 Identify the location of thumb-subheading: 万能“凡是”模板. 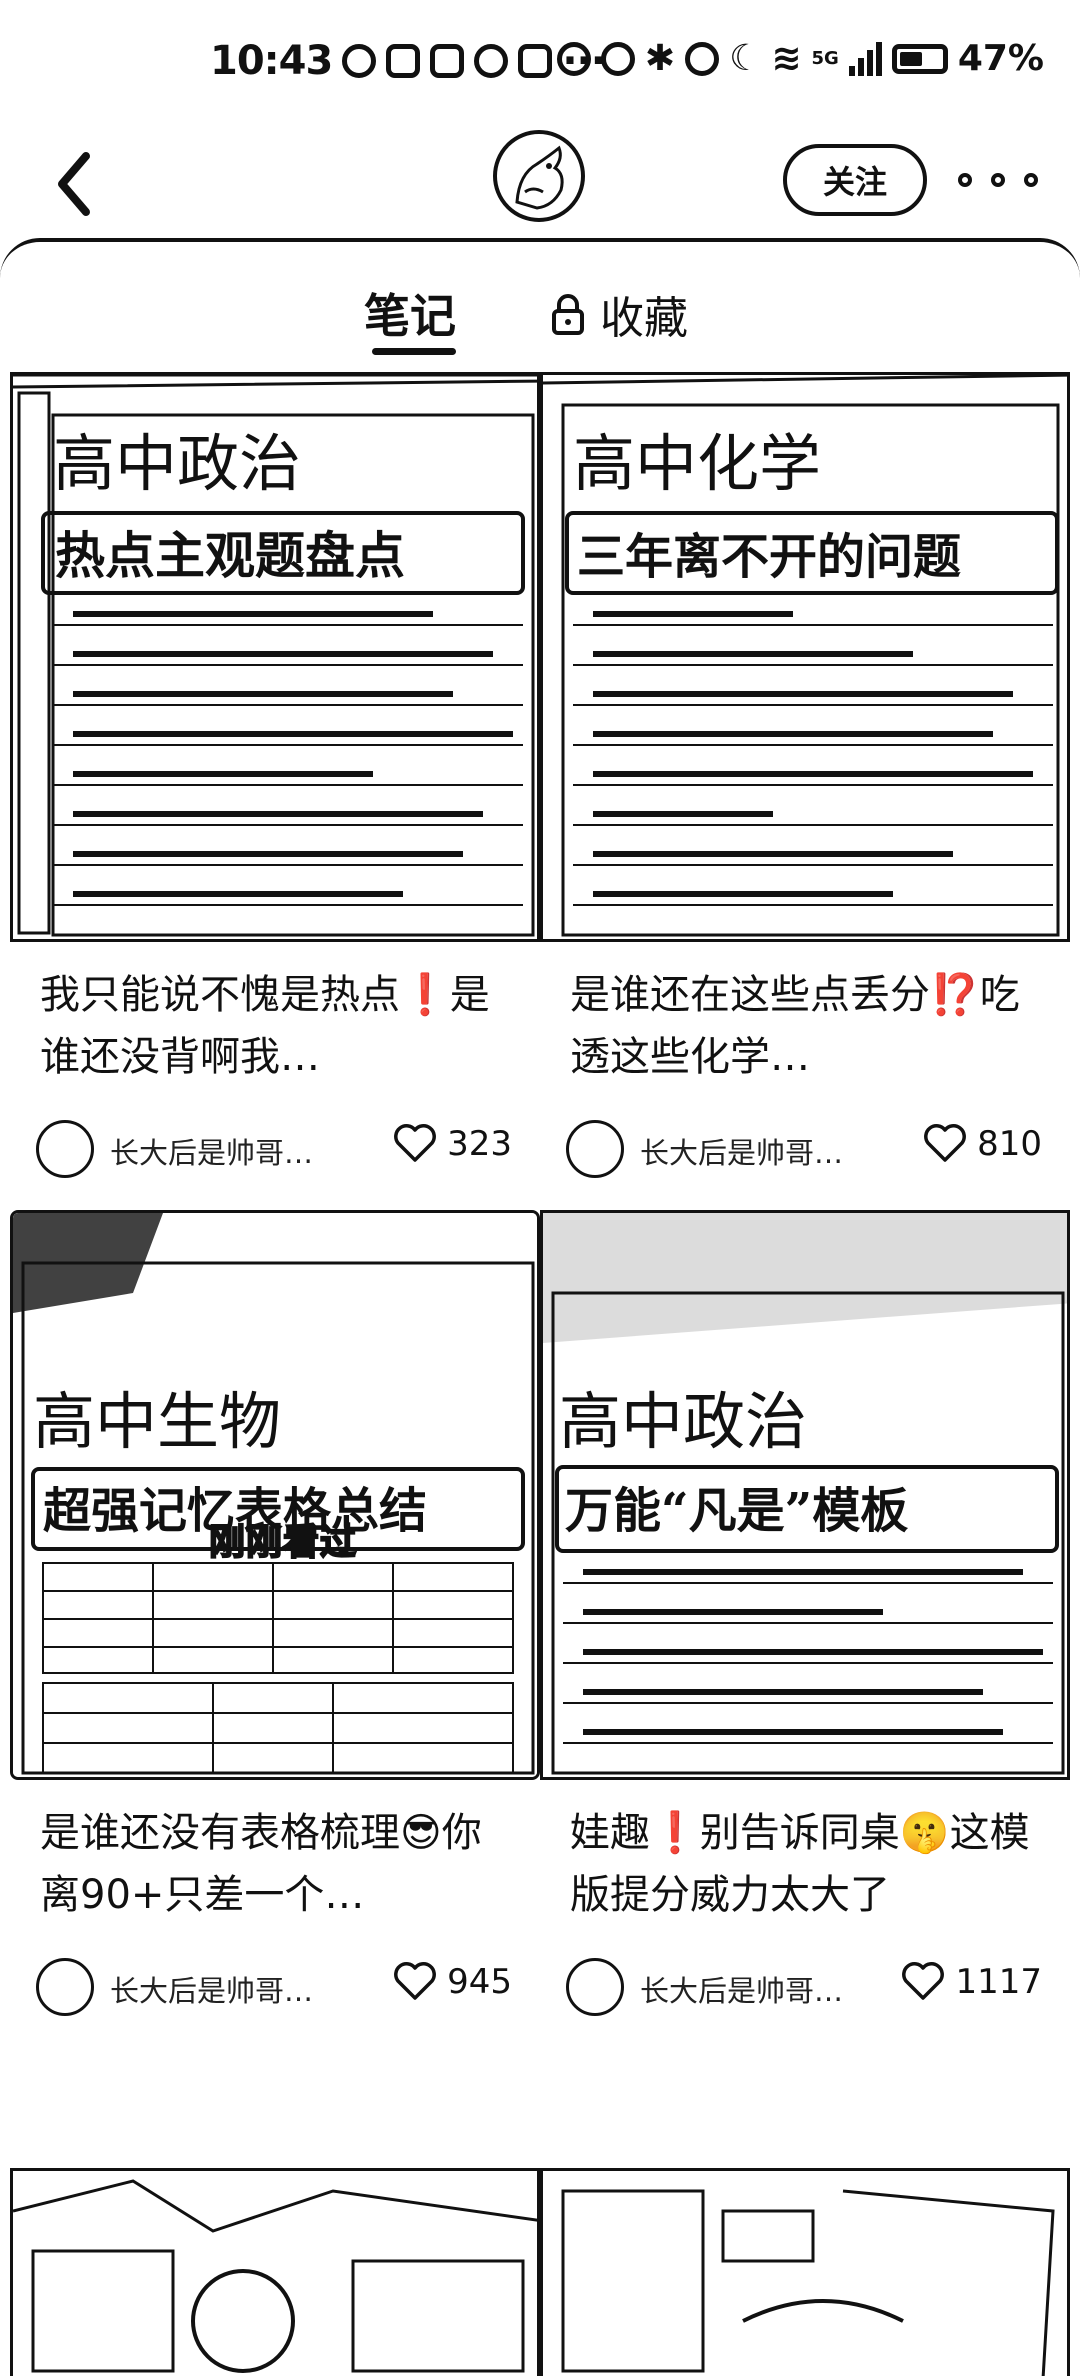
(736, 1511).